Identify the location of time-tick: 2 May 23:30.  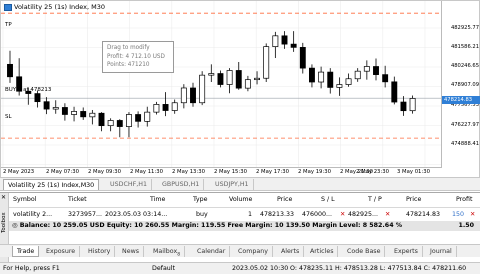
(372, 172).